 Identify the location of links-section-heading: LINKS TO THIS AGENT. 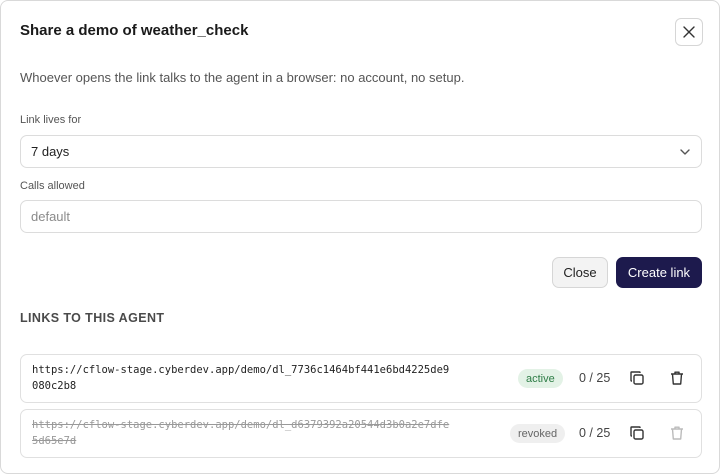
(92, 318).